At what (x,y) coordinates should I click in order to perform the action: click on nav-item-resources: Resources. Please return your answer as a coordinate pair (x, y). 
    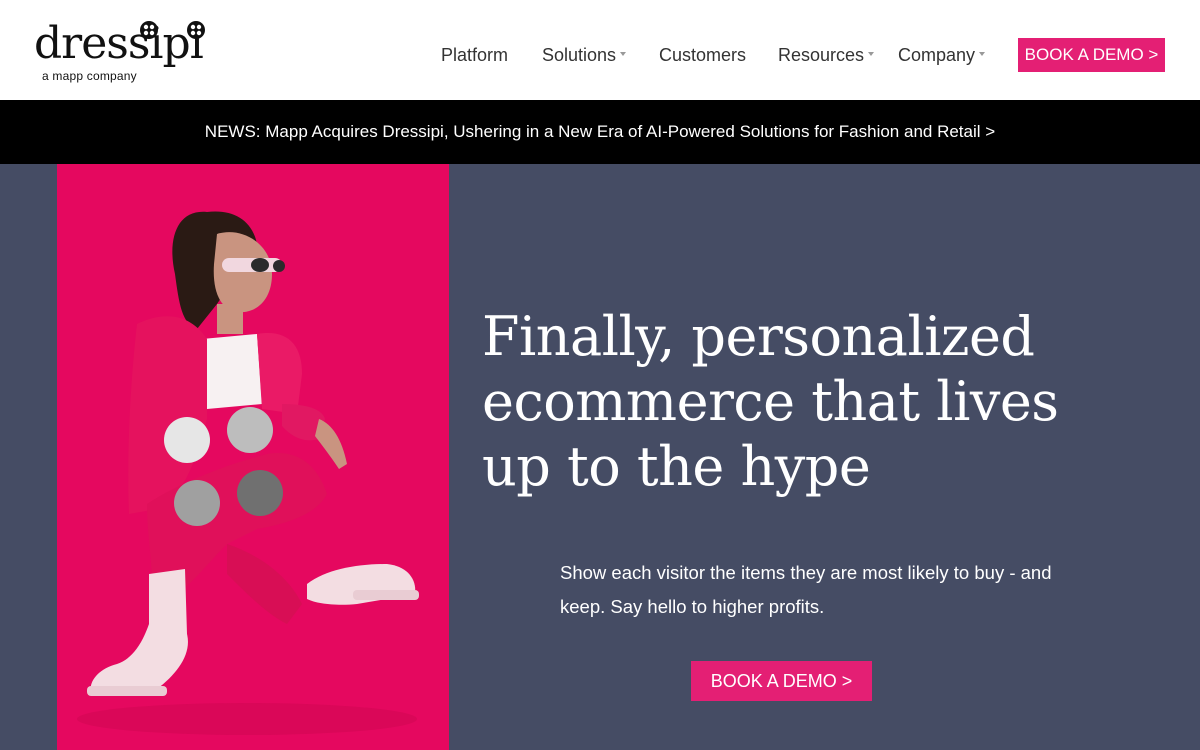
    Looking at the image, I should click on (826, 55).